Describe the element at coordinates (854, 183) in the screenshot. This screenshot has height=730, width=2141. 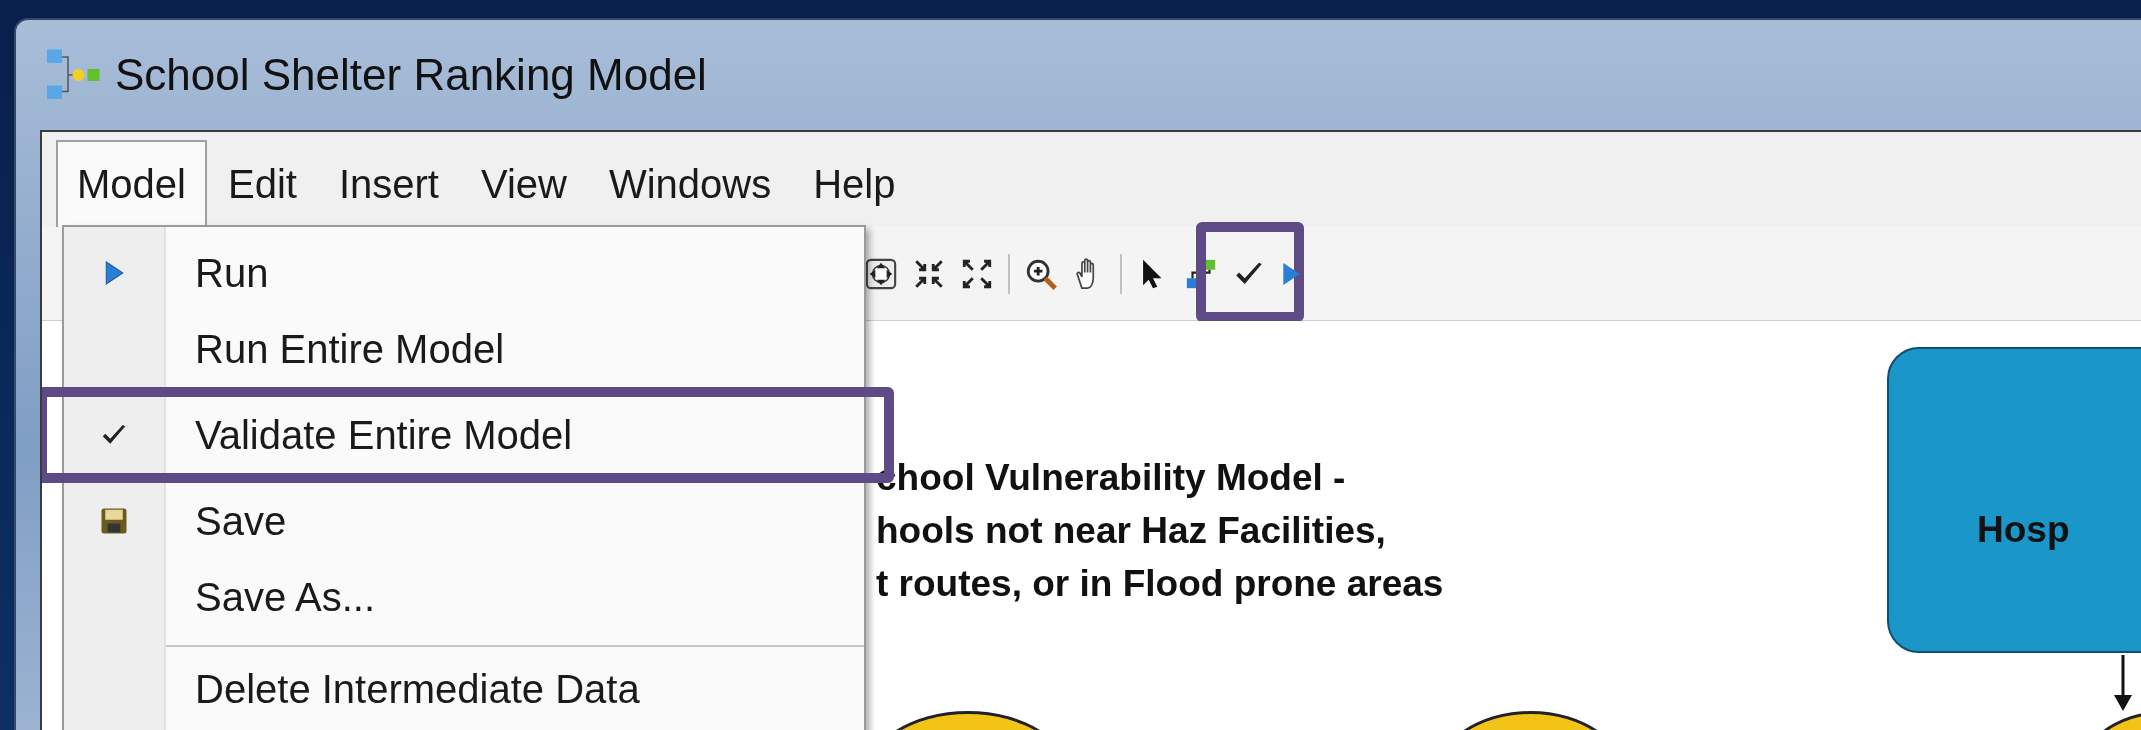
I see `menu-bar-item: Help` at that location.